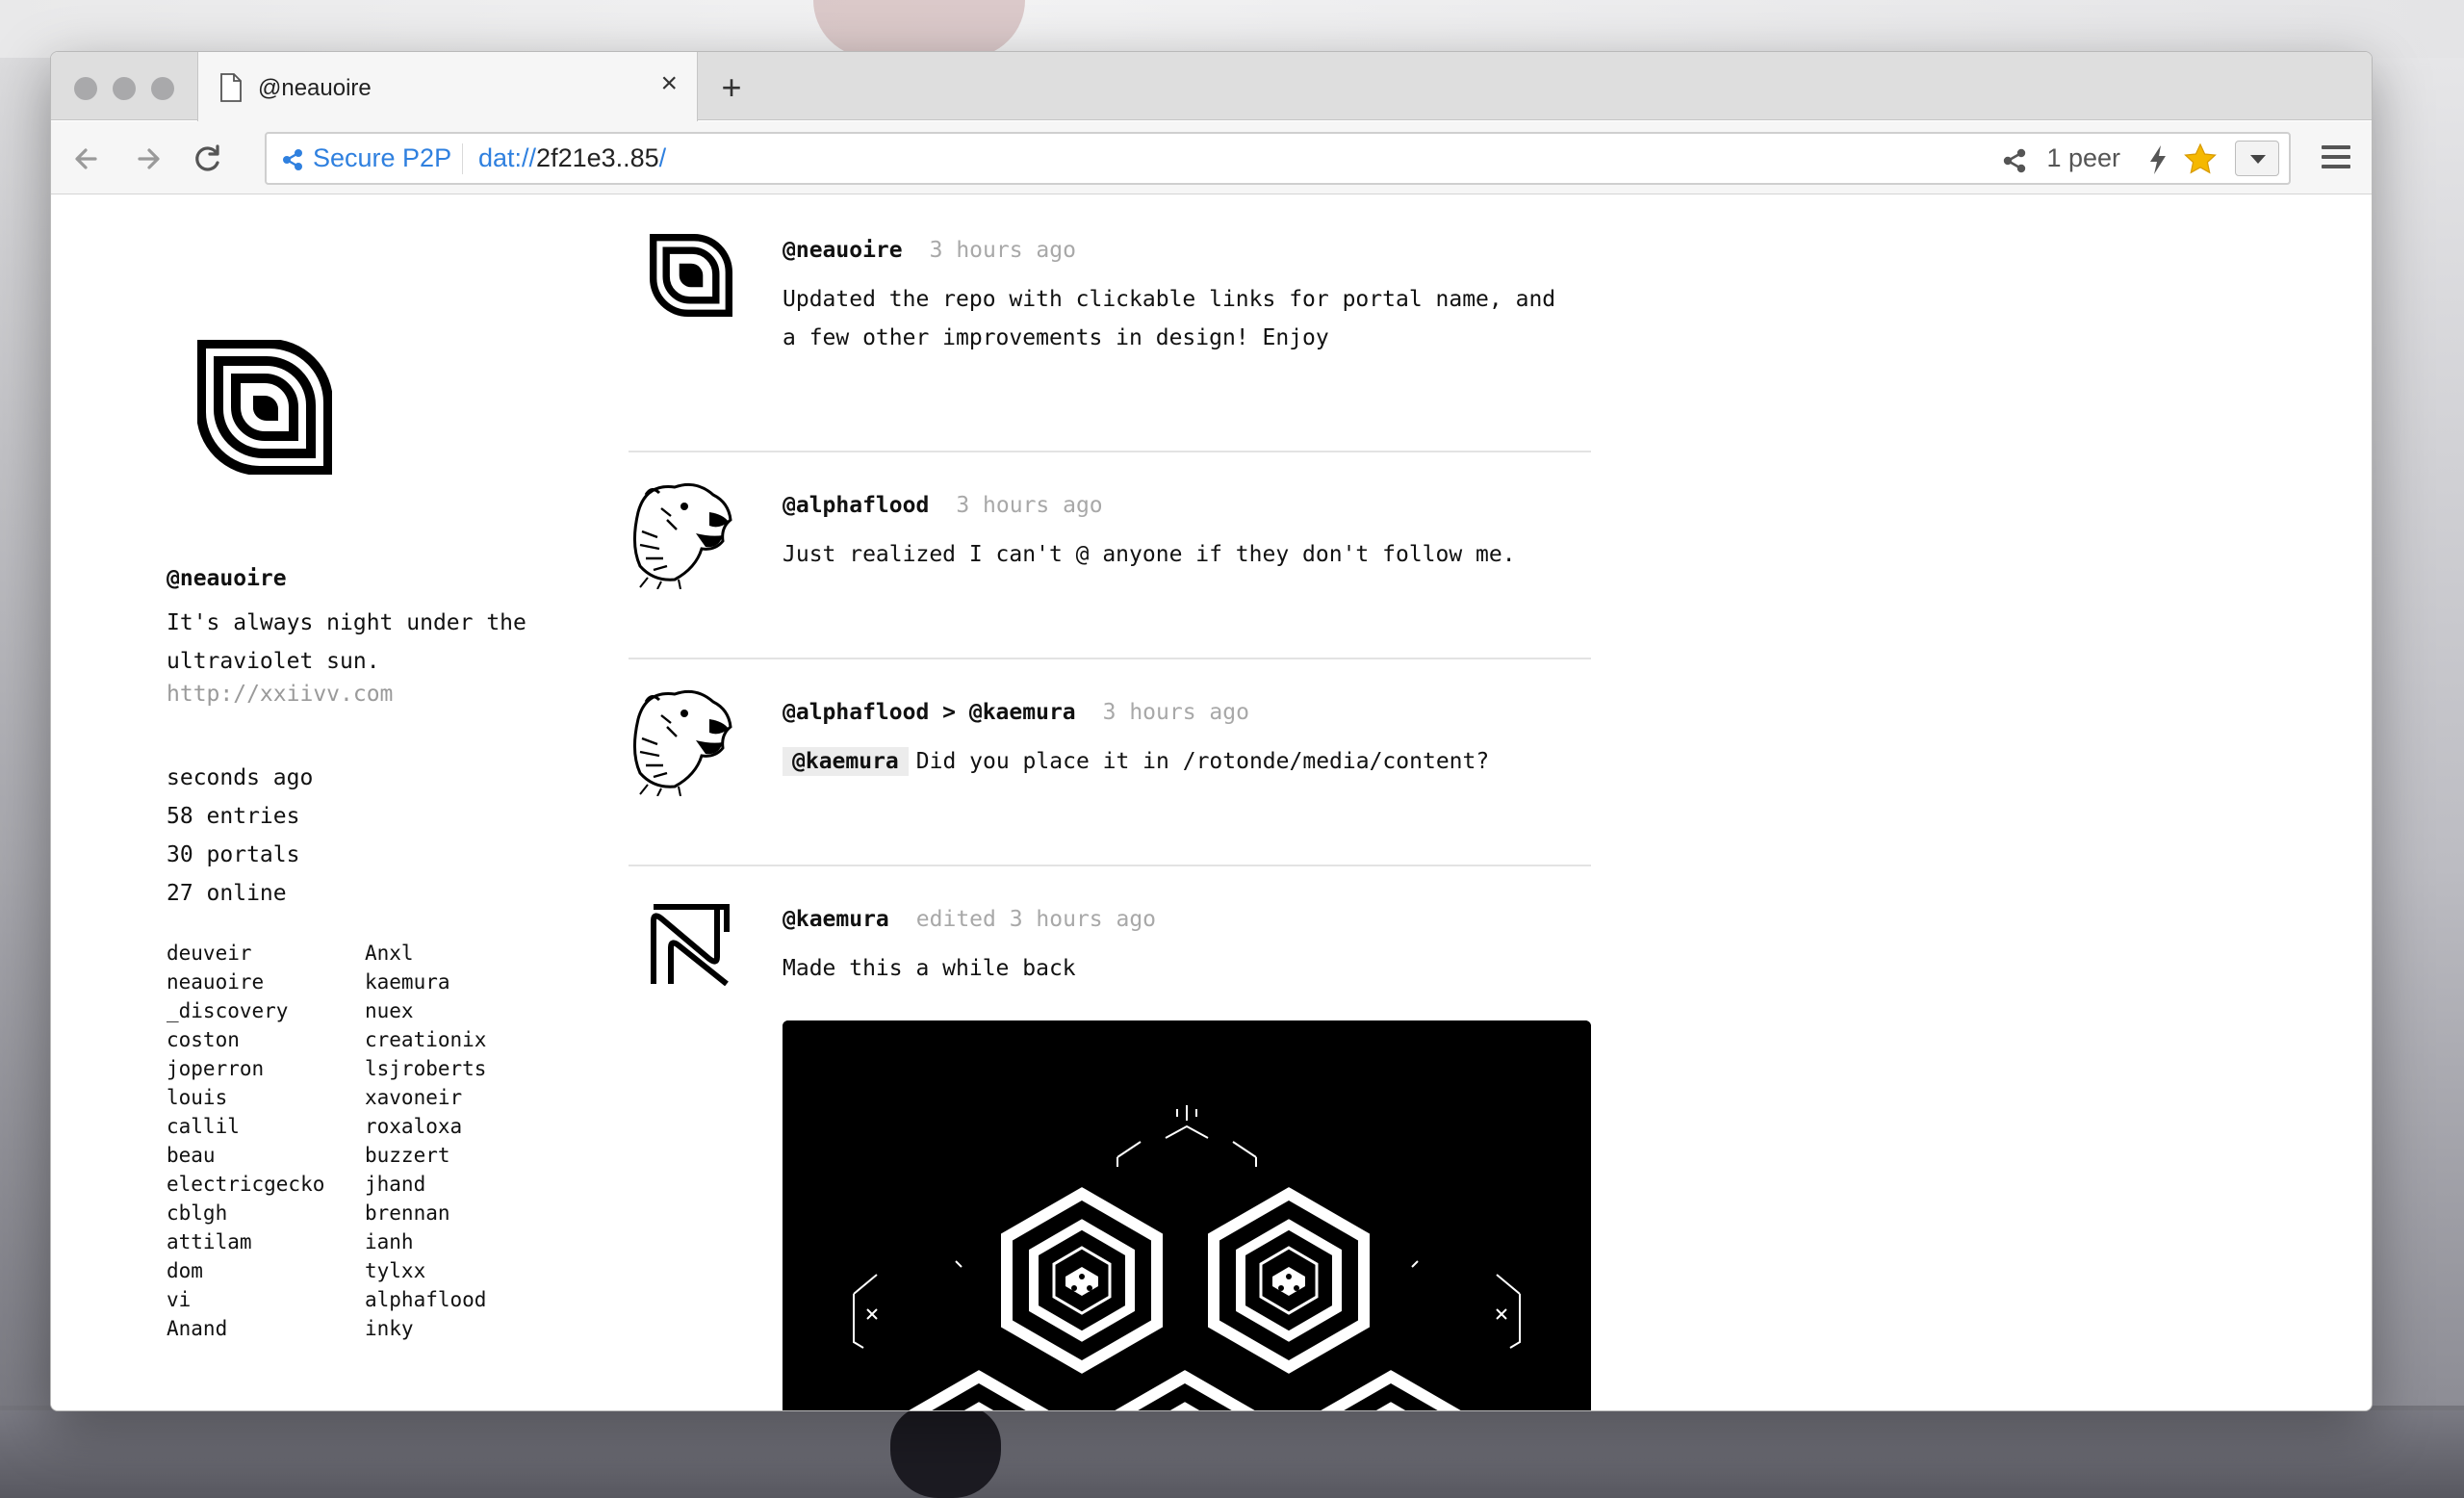 The height and width of the screenshot is (1498, 2464). What do you see at coordinates (856, 505) in the screenshot?
I see `entry-author: @alphaflood` at bounding box center [856, 505].